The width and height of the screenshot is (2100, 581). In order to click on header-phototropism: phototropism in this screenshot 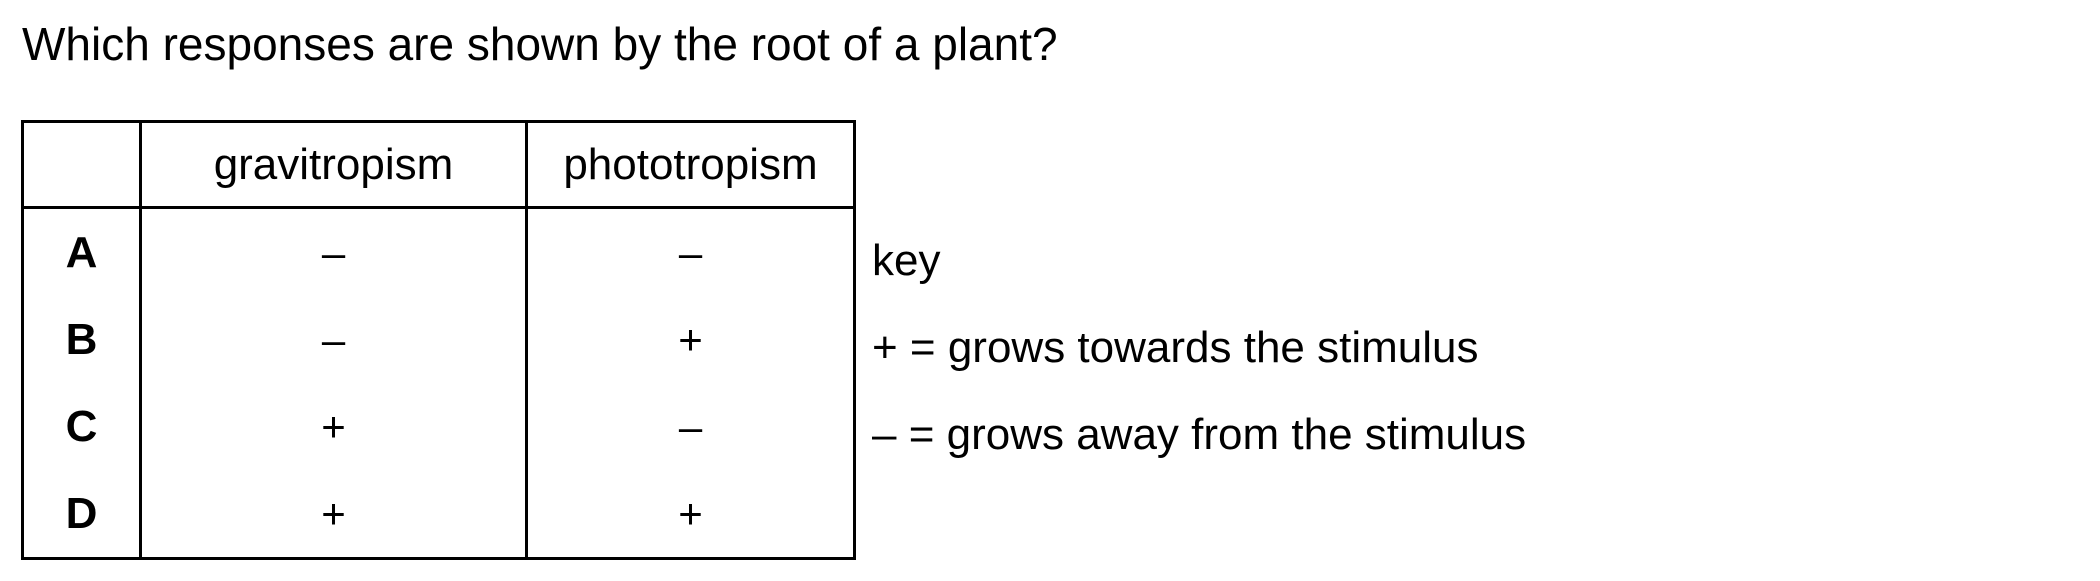, I will do `click(690, 164)`.